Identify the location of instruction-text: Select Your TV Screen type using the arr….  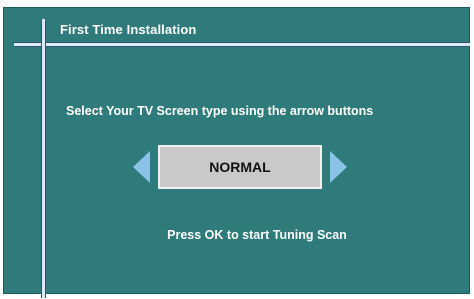
(220, 111).